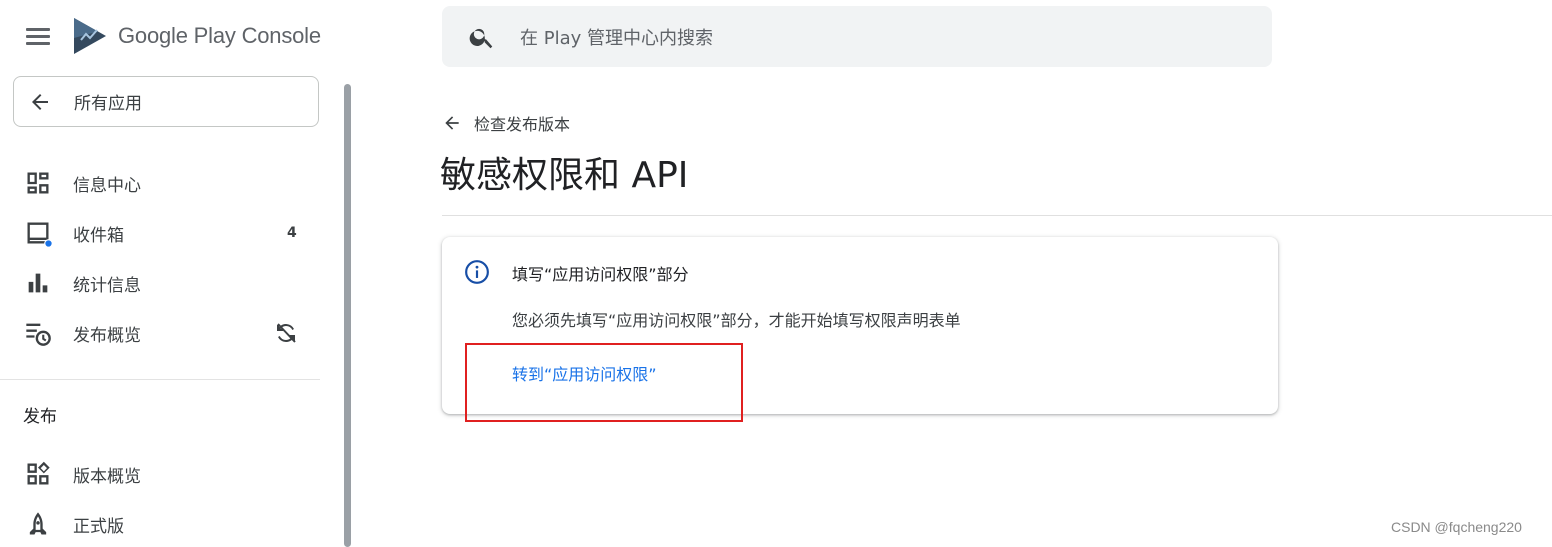  Describe the element at coordinates (38, 473) in the screenshot. I see `release-overview-icon` at that location.